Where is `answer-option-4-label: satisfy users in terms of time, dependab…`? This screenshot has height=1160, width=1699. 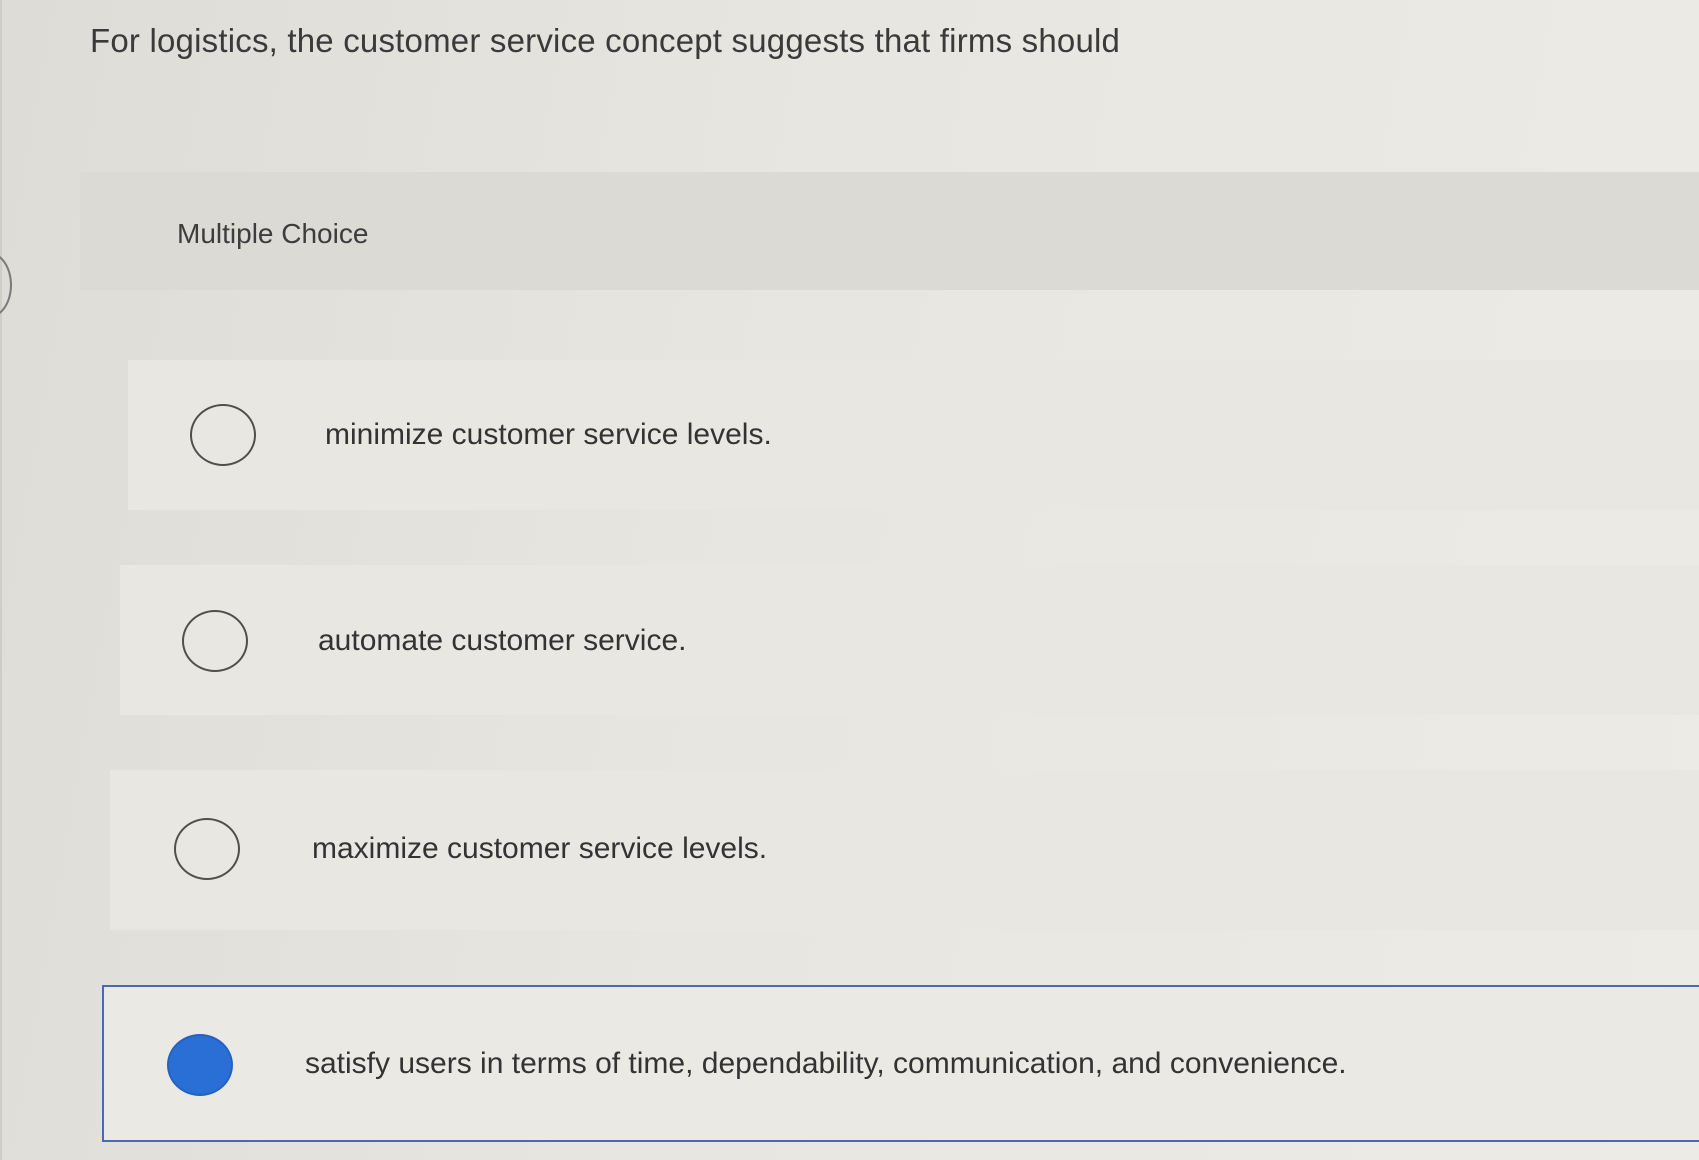 answer-option-4-label: satisfy users in terms of time, dependab… is located at coordinates (826, 1063).